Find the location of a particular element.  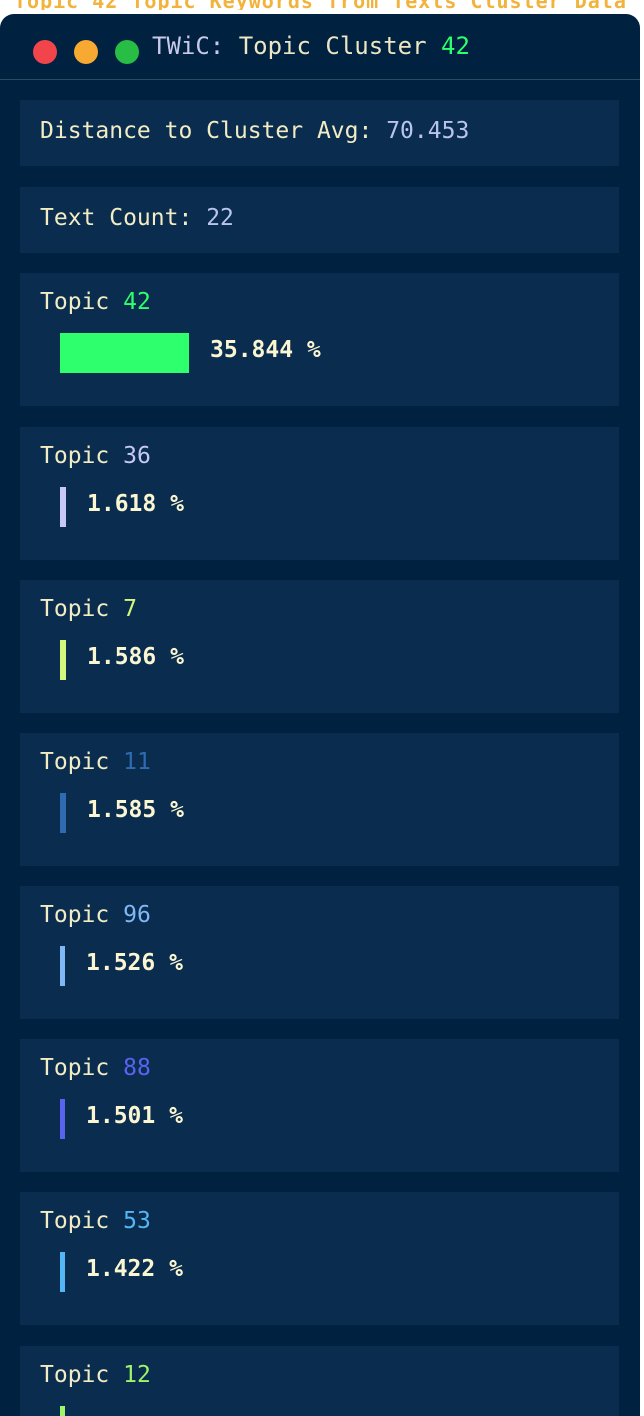

distance-stat: Distance to Cluster Avg: 70.453 is located at coordinates (254, 131).